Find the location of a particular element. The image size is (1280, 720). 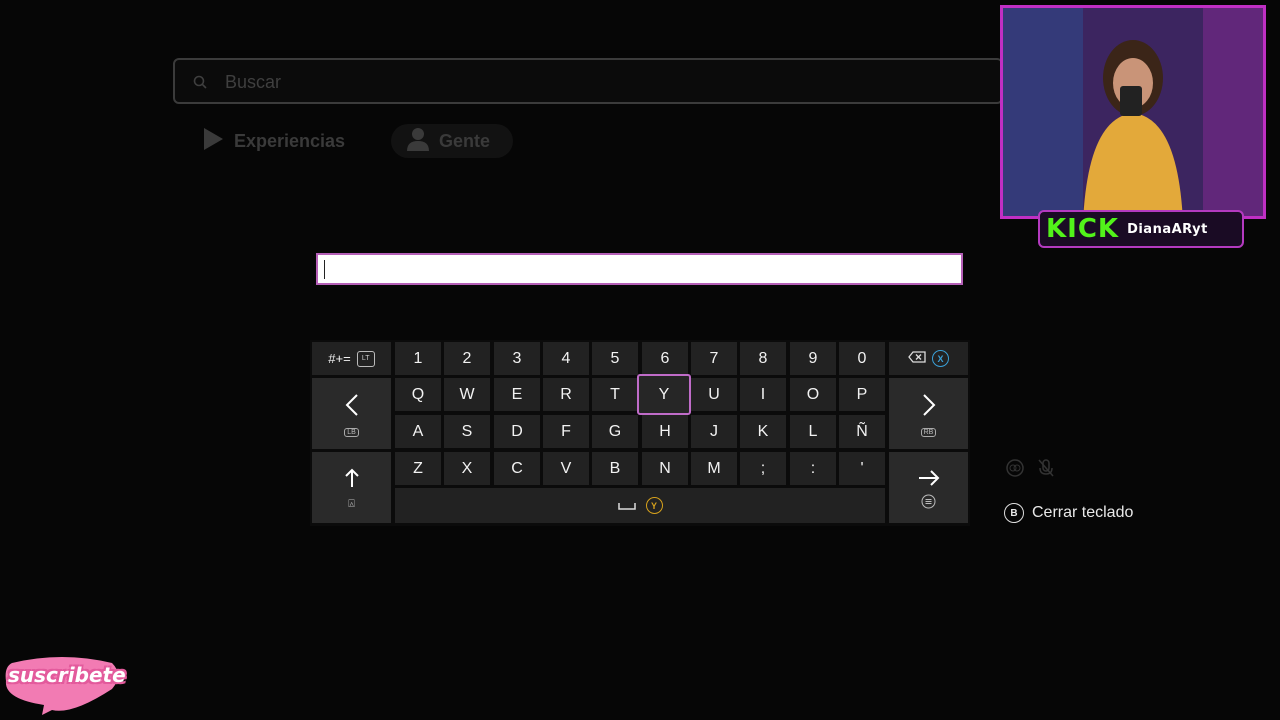

key-r: R is located at coordinates (566, 394).